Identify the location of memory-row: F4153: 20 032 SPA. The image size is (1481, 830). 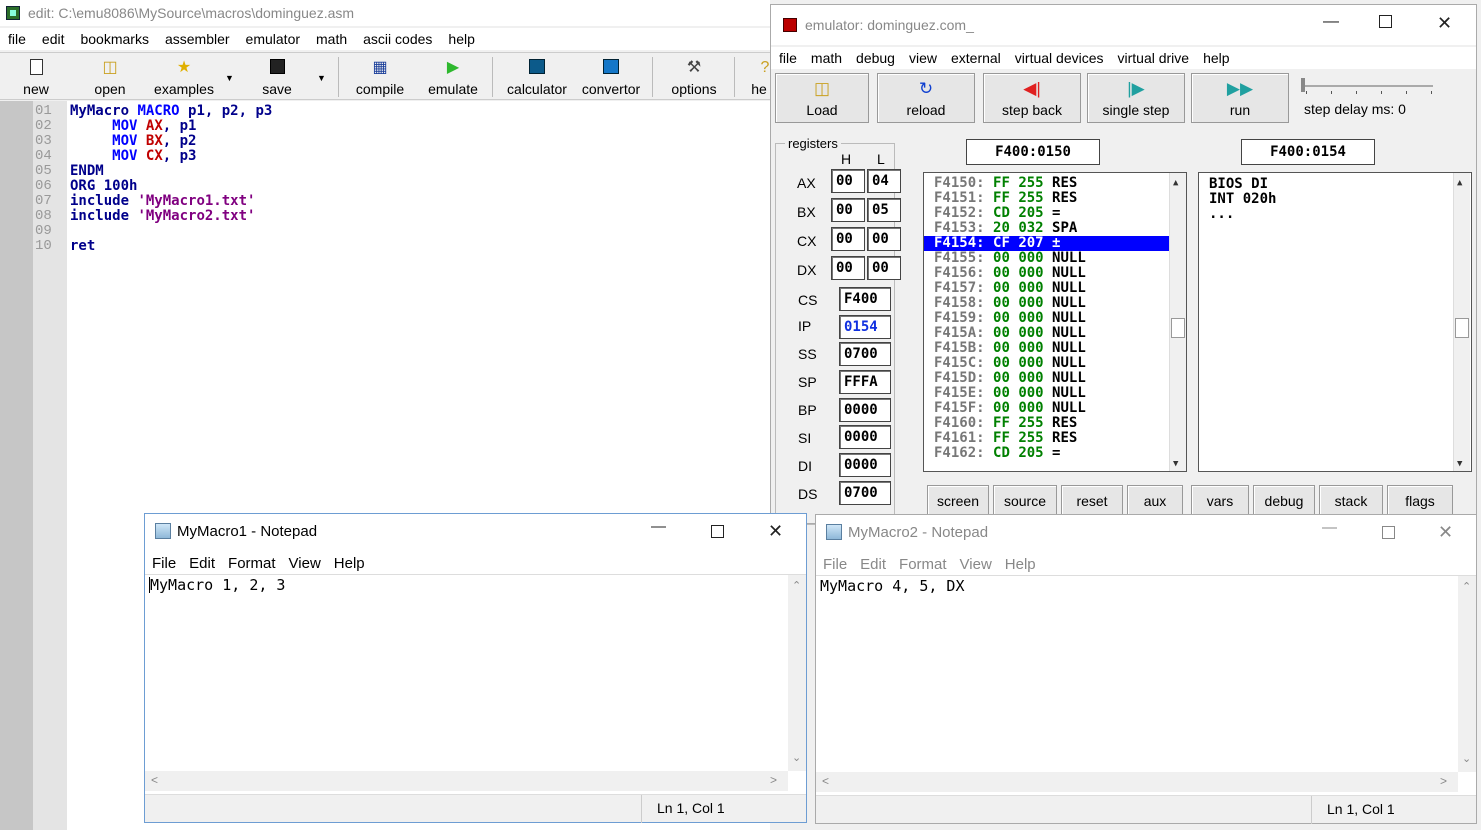
(1055, 228).